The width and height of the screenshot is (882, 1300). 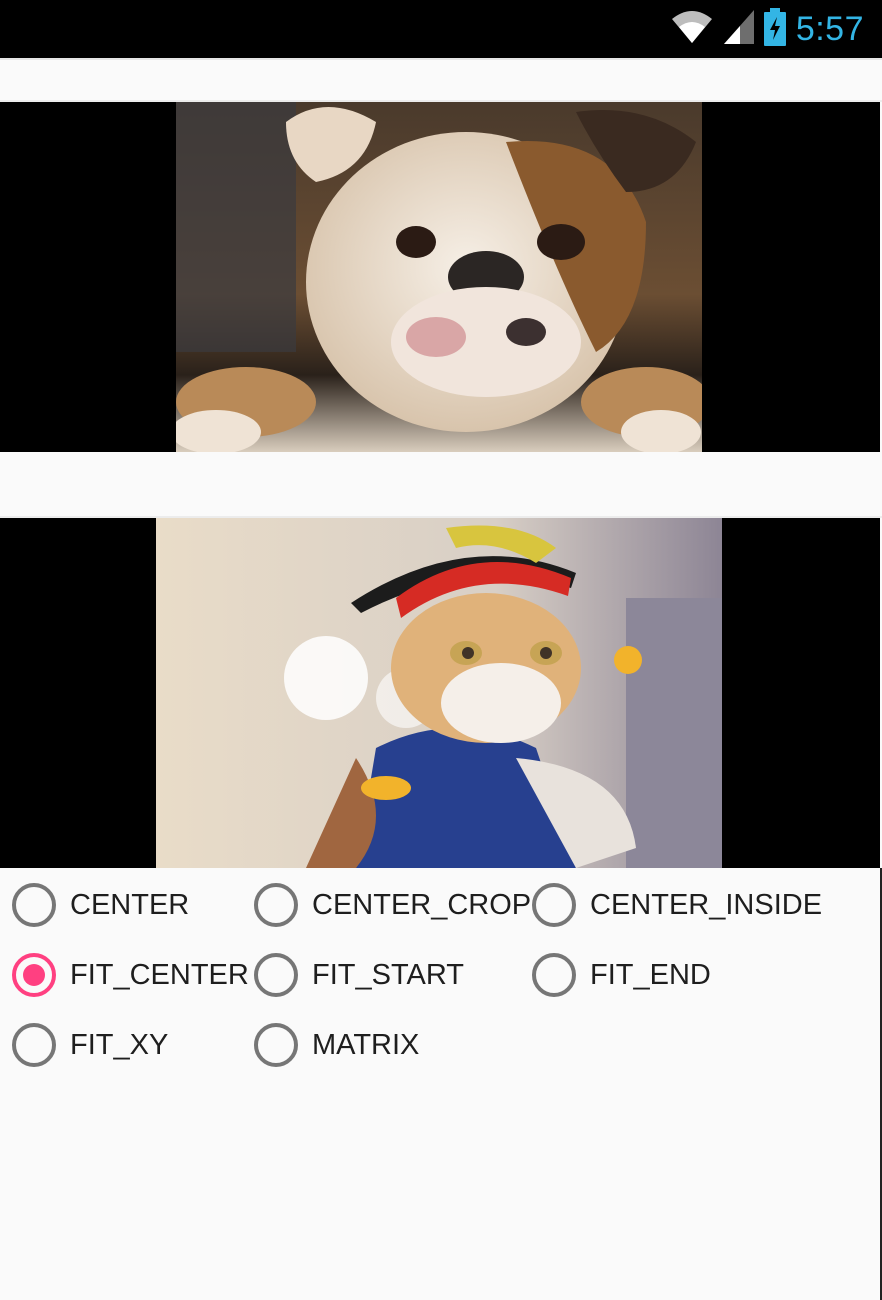 What do you see at coordinates (388, 974) in the screenshot?
I see `radio-label: FIT_START` at bounding box center [388, 974].